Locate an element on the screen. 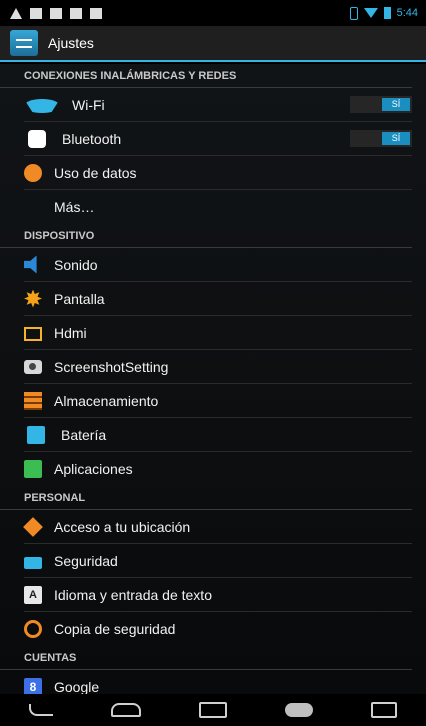 Image resolution: width=426 pixels, height=726 pixels. item-label: Idioma y entrada de texto is located at coordinates (133, 594).